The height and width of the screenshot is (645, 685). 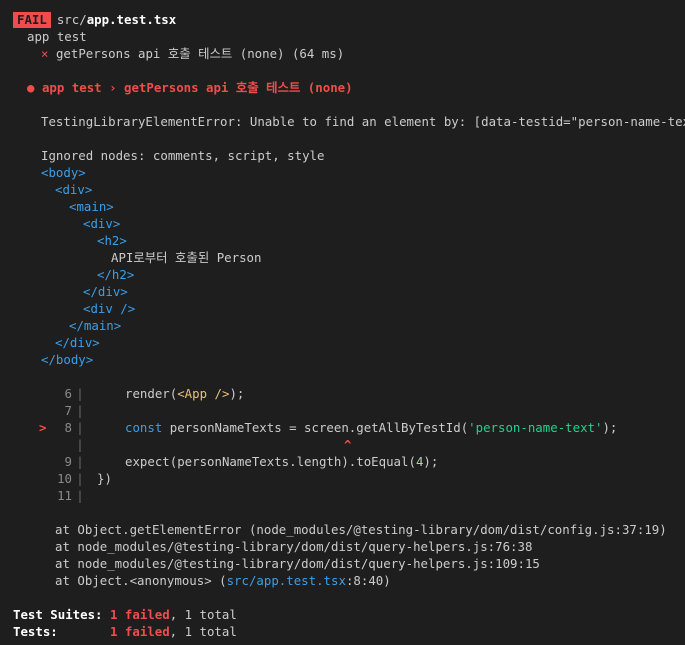 I want to click on failure-title-text: app test › getPersons api 호출 테스트 (none), so click(x=197, y=87).